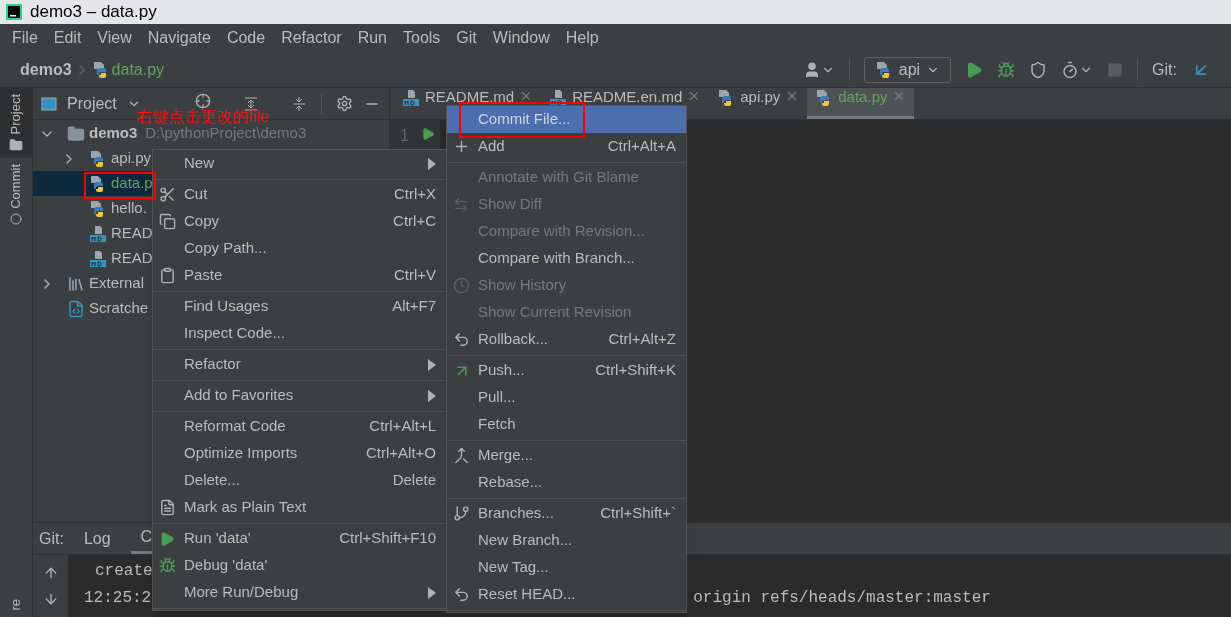  What do you see at coordinates (414, 306) in the screenshot?
I see `shortcut-label: Alt+F7` at bounding box center [414, 306].